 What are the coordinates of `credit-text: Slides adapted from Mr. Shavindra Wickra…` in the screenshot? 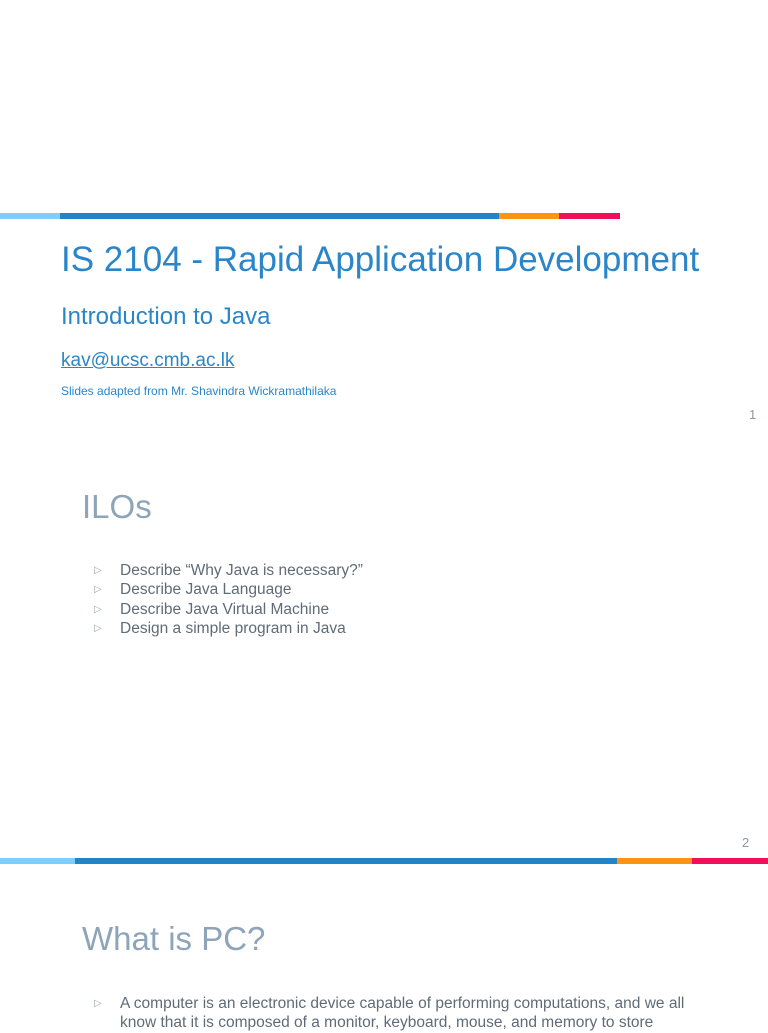 It's located at (199, 391).